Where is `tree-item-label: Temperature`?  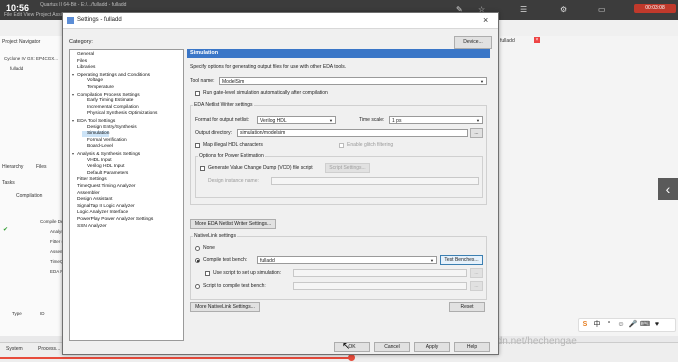 tree-item-label: Temperature is located at coordinates (100, 87).